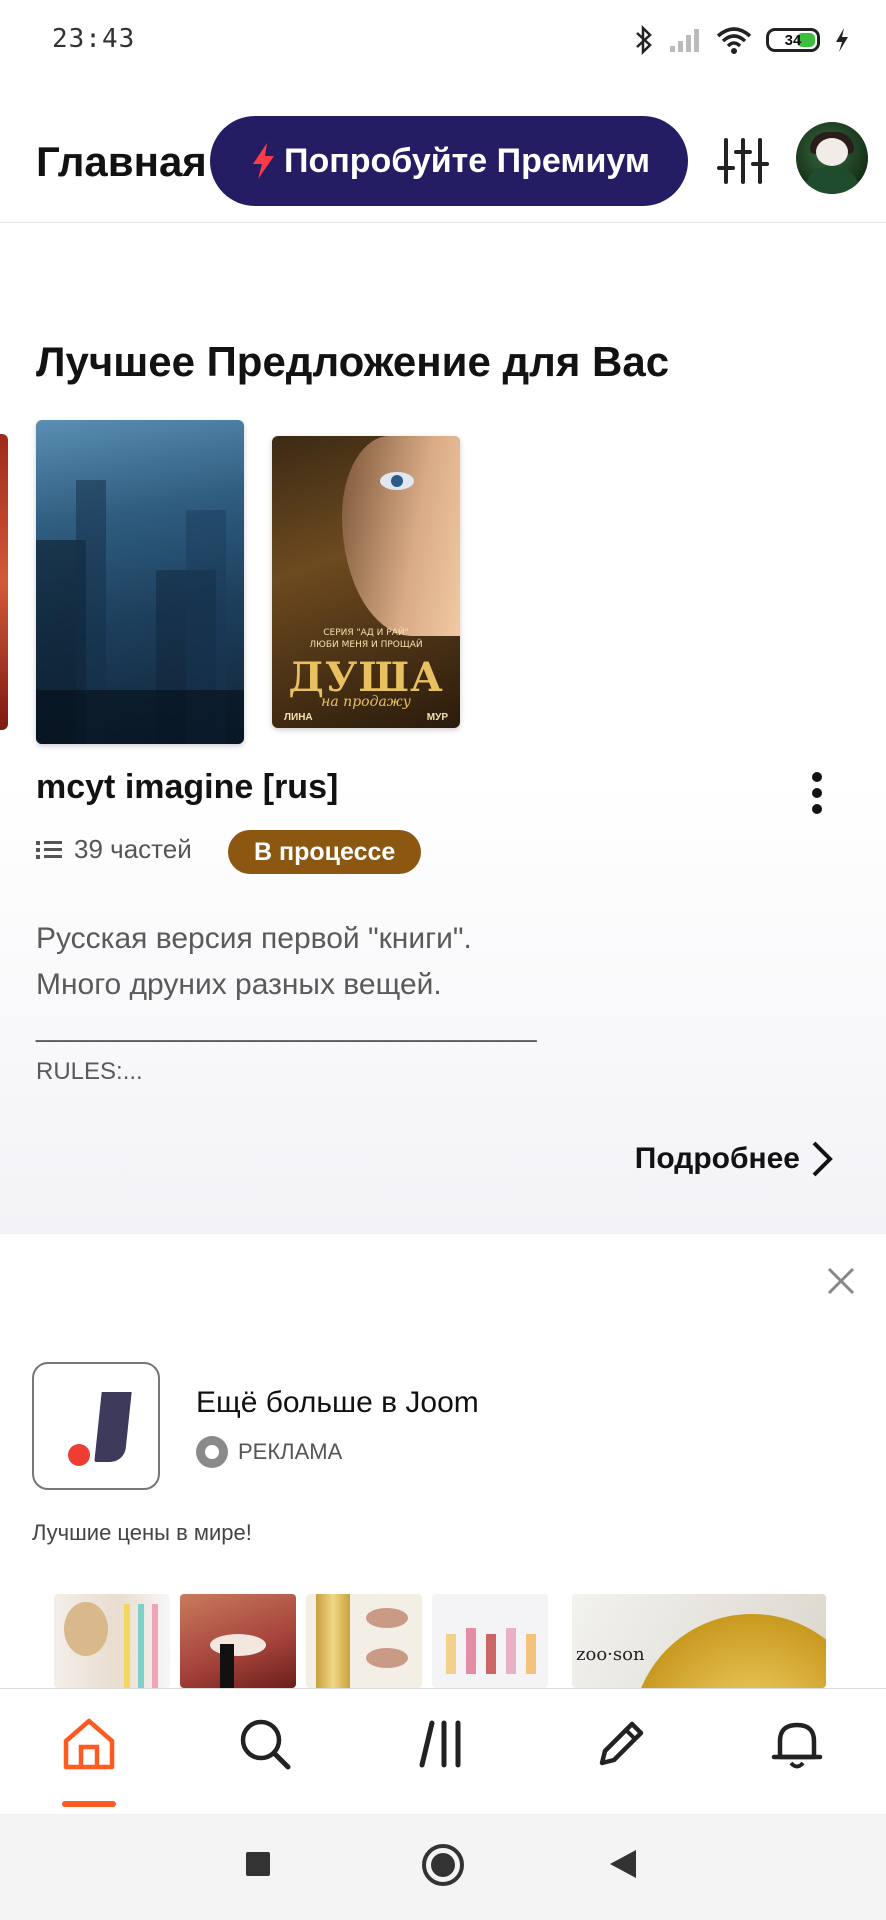 The image size is (886, 1920). Describe the element at coordinates (467, 160) in the screenshot. I see `premium-label: Попробуйте Премиум` at that location.